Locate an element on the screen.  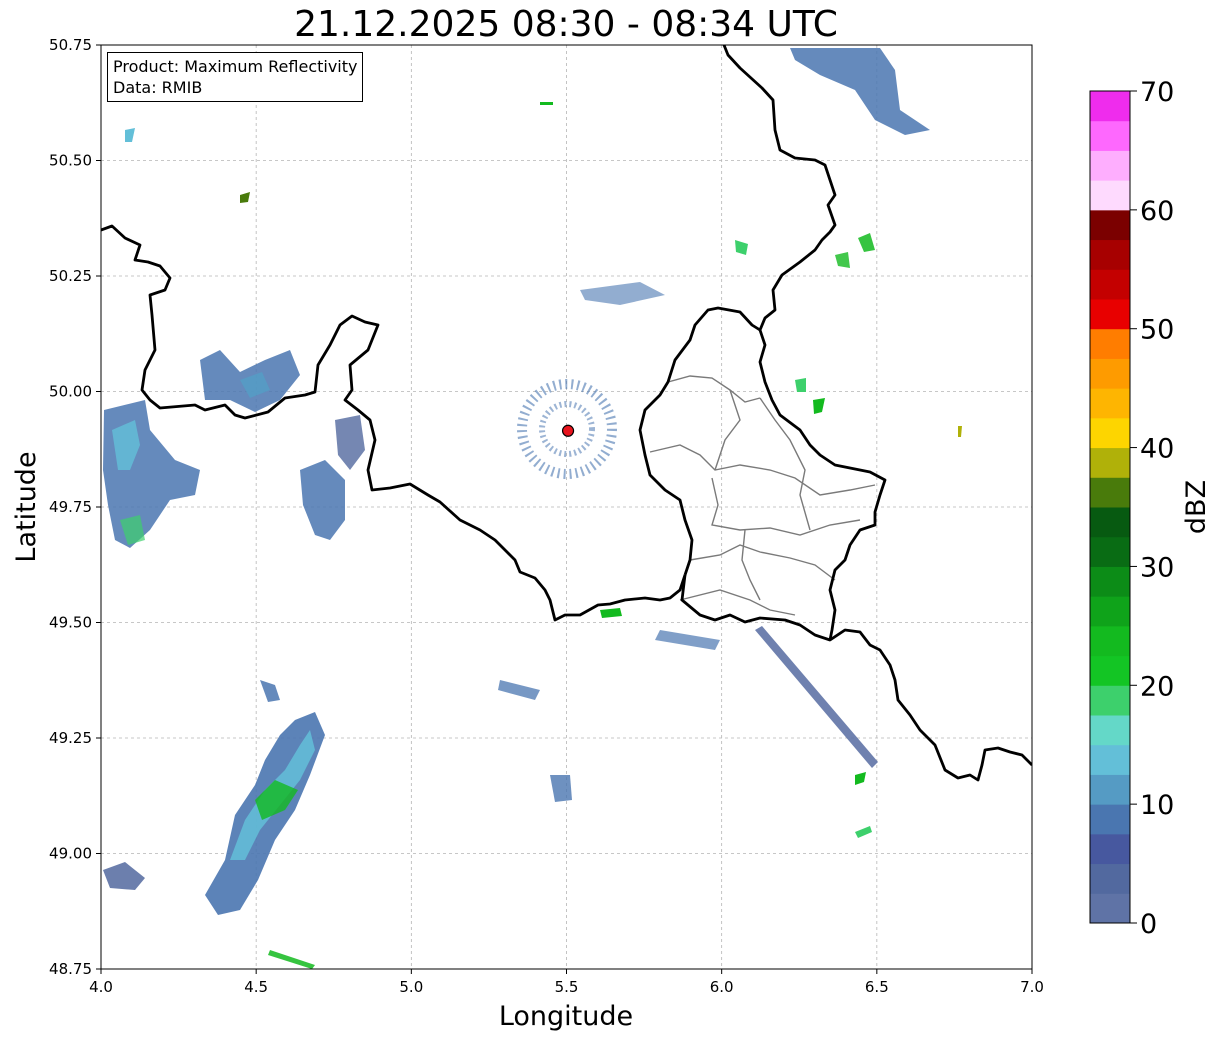
x-tick-label: 7.0 is located at coordinates (1032, 987).